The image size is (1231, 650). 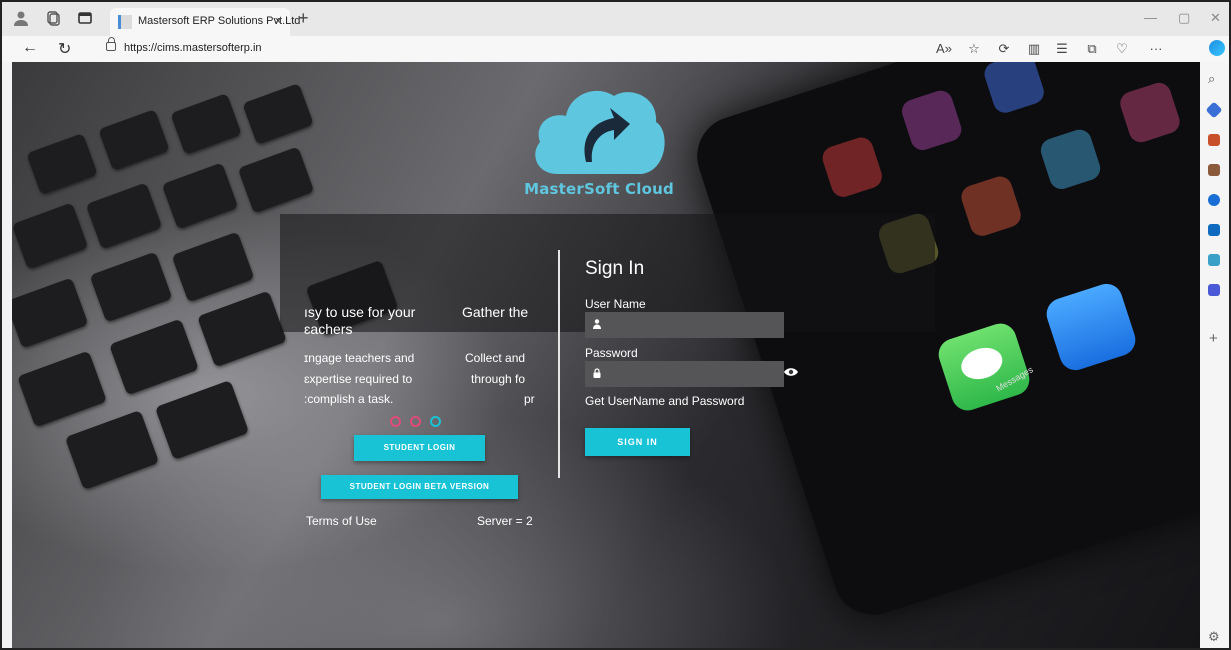 I want to click on username-label: User Name, so click(x=615, y=304).